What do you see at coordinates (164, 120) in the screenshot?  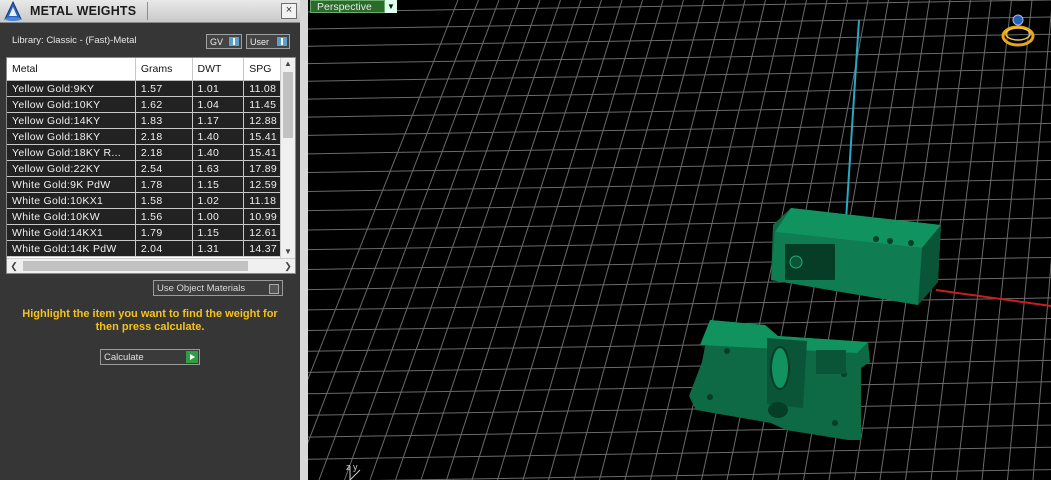 I see `table-cell: 1.83` at bounding box center [164, 120].